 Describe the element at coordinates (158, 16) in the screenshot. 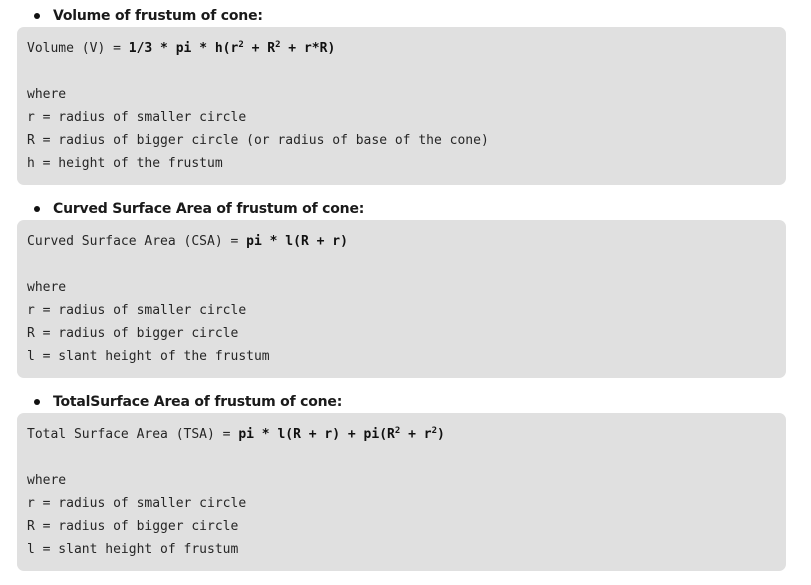

I see `heading-volume: Volume of frustum of cone:` at that location.